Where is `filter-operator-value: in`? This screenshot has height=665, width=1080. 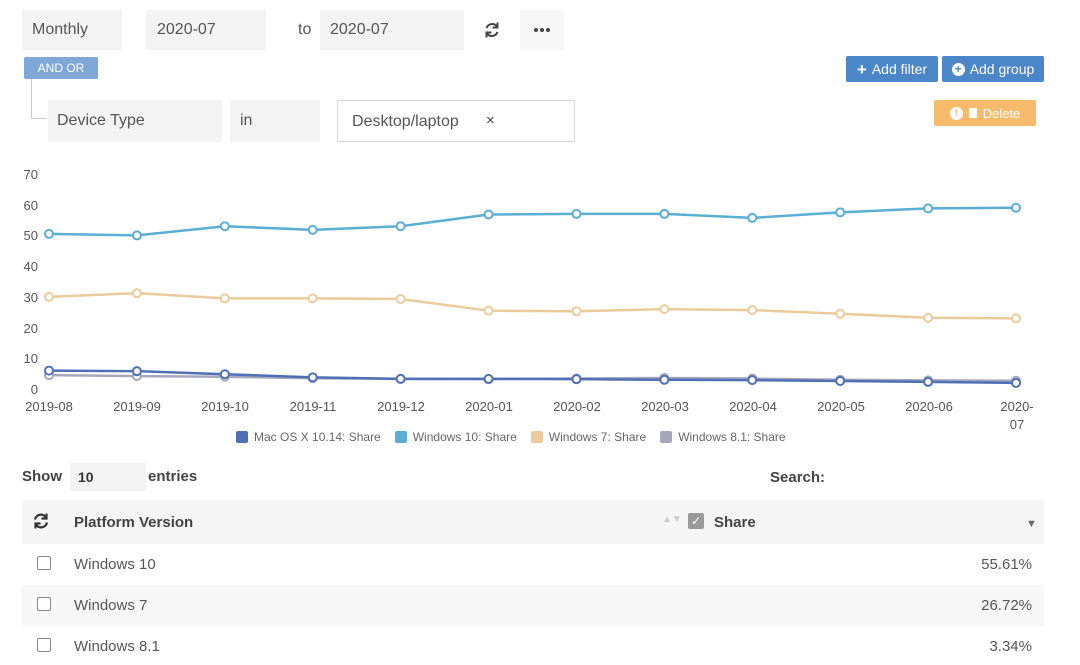 filter-operator-value: in is located at coordinates (246, 120).